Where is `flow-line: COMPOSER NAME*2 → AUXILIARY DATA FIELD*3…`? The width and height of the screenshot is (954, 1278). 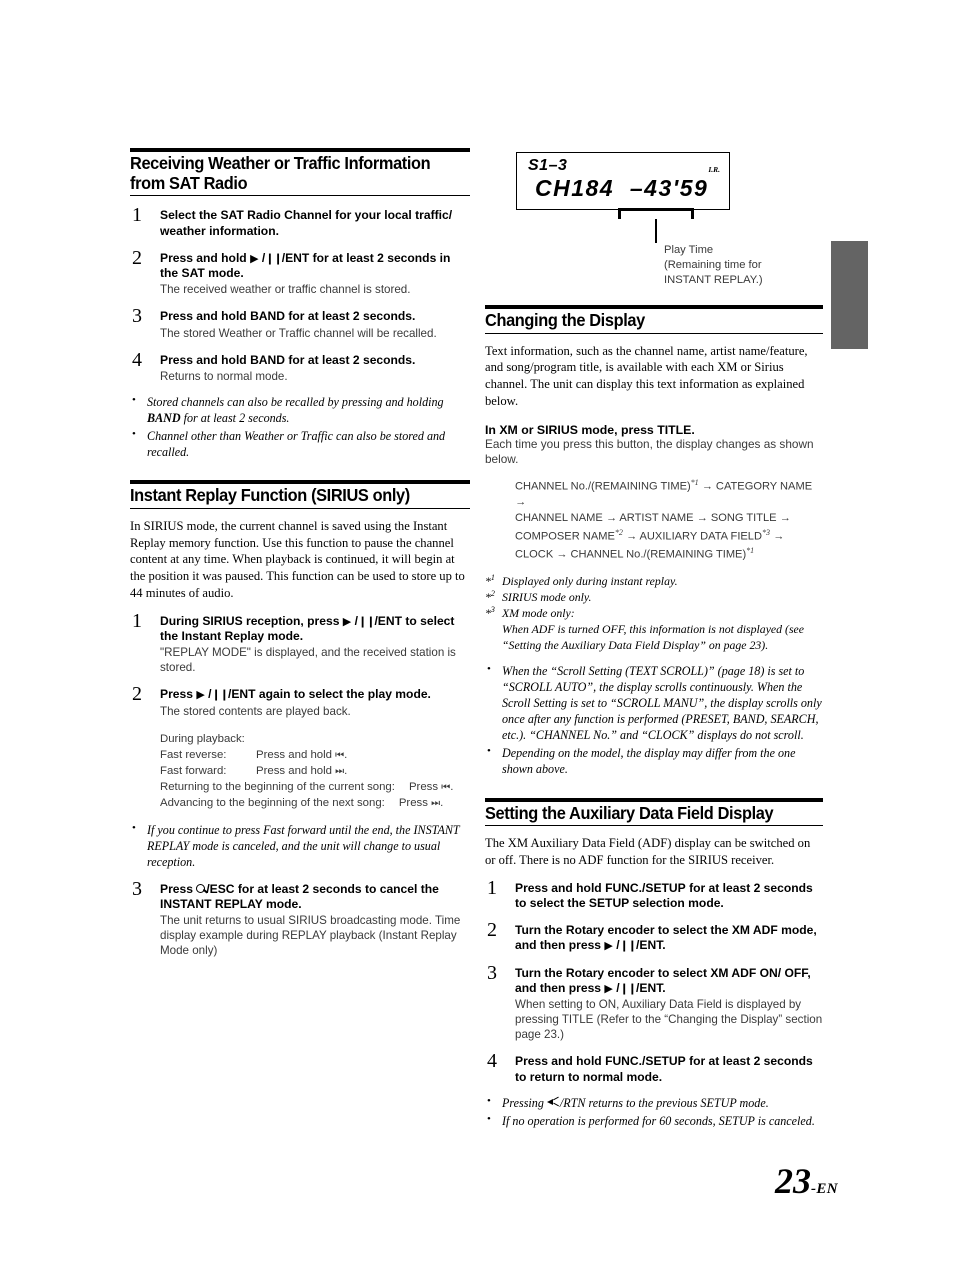
flow-line: COMPOSER NAME*2 → AUXILIARY DATA FIELD*3… is located at coordinates (650, 535).